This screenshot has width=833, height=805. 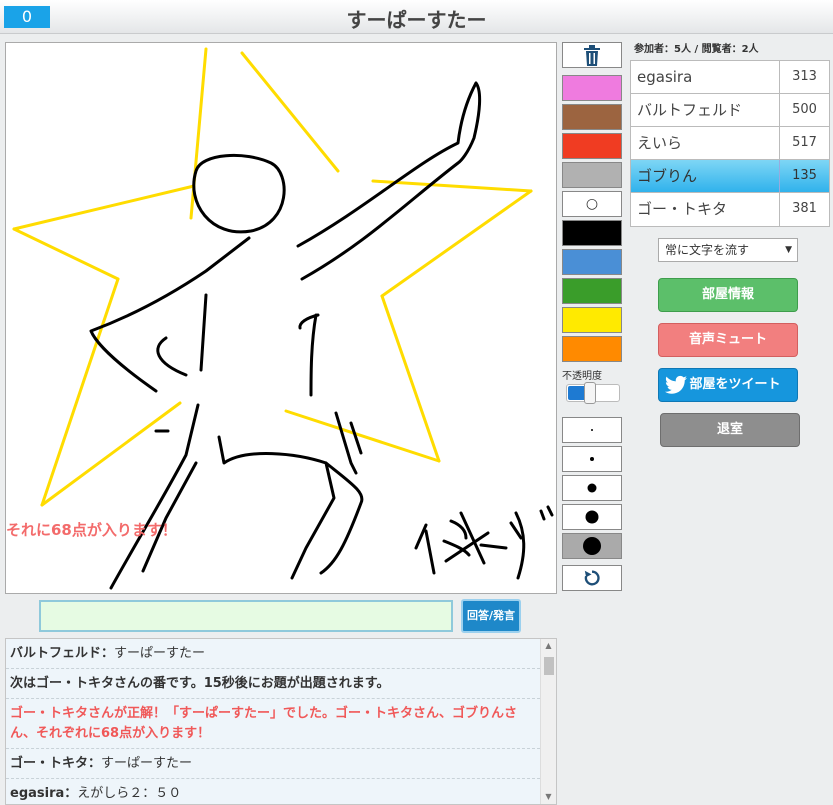 I want to click on scroll-up-icon: ▲, so click(x=548, y=646).